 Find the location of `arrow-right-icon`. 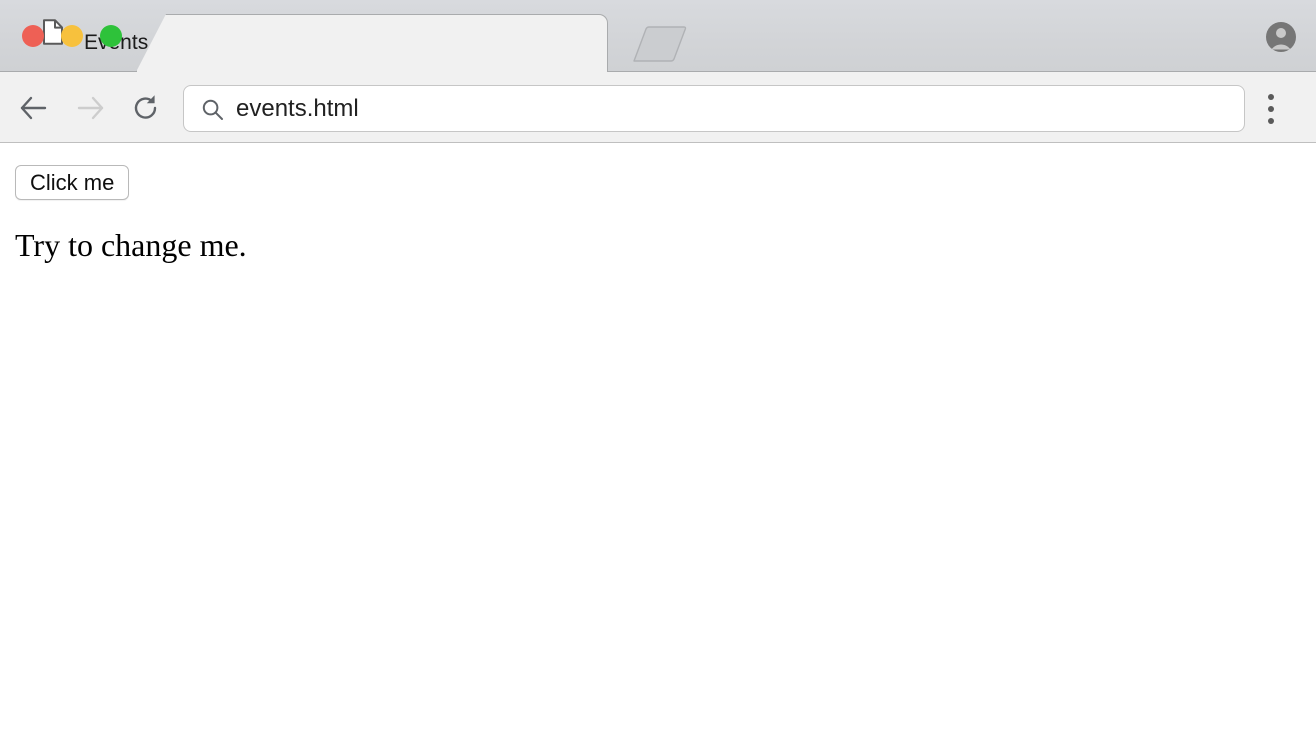

arrow-right-icon is located at coordinates (90, 110).